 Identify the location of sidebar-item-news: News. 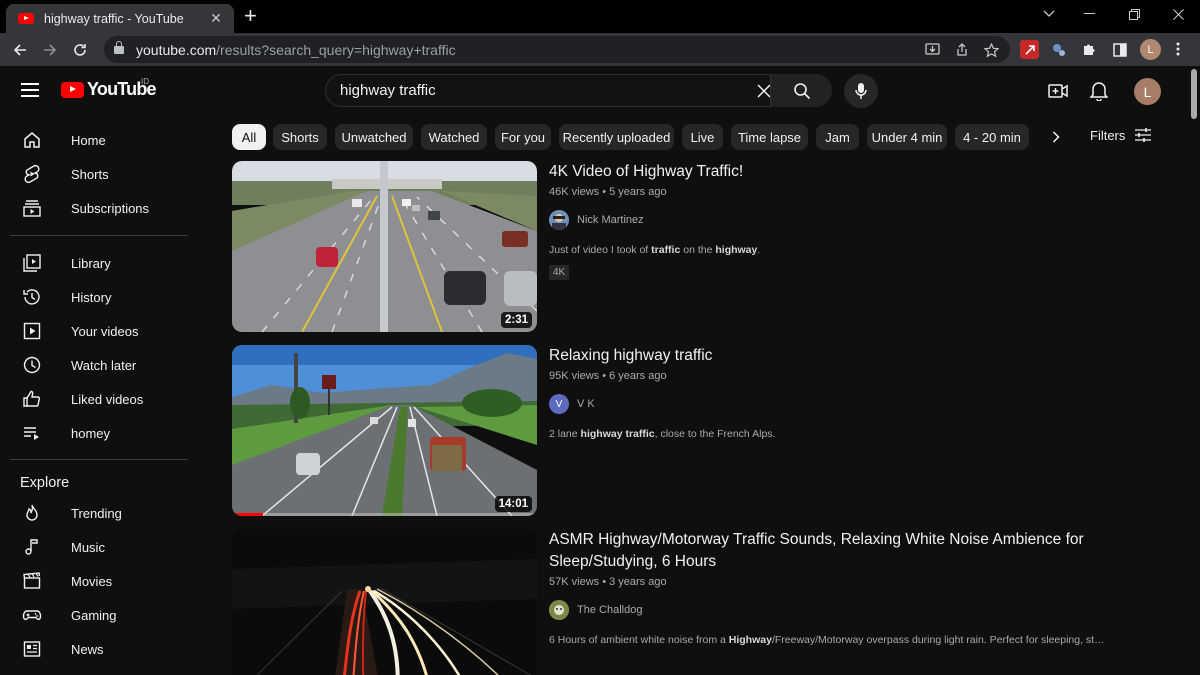
(100, 649).